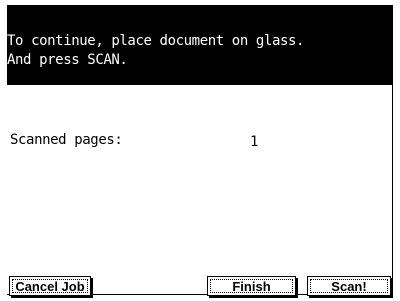 The image size is (400, 301). I want to click on cancel-job-button: Cancel Job, so click(50, 286).